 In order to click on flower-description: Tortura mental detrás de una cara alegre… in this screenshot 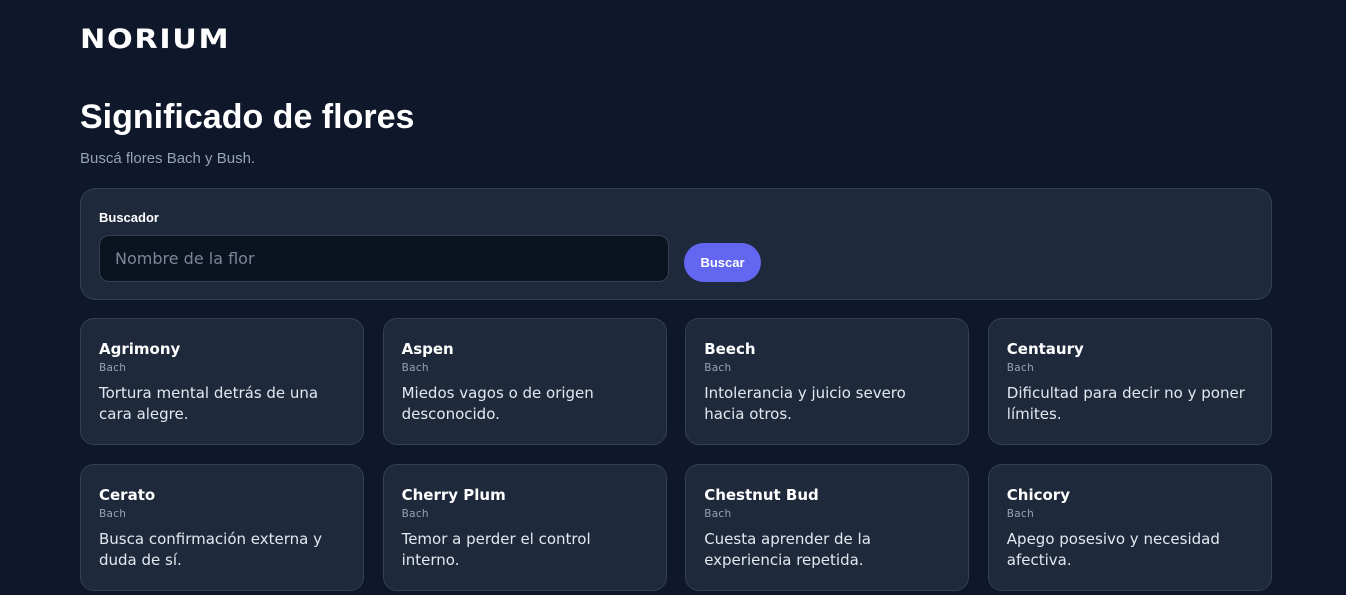, I will do `click(209, 403)`.